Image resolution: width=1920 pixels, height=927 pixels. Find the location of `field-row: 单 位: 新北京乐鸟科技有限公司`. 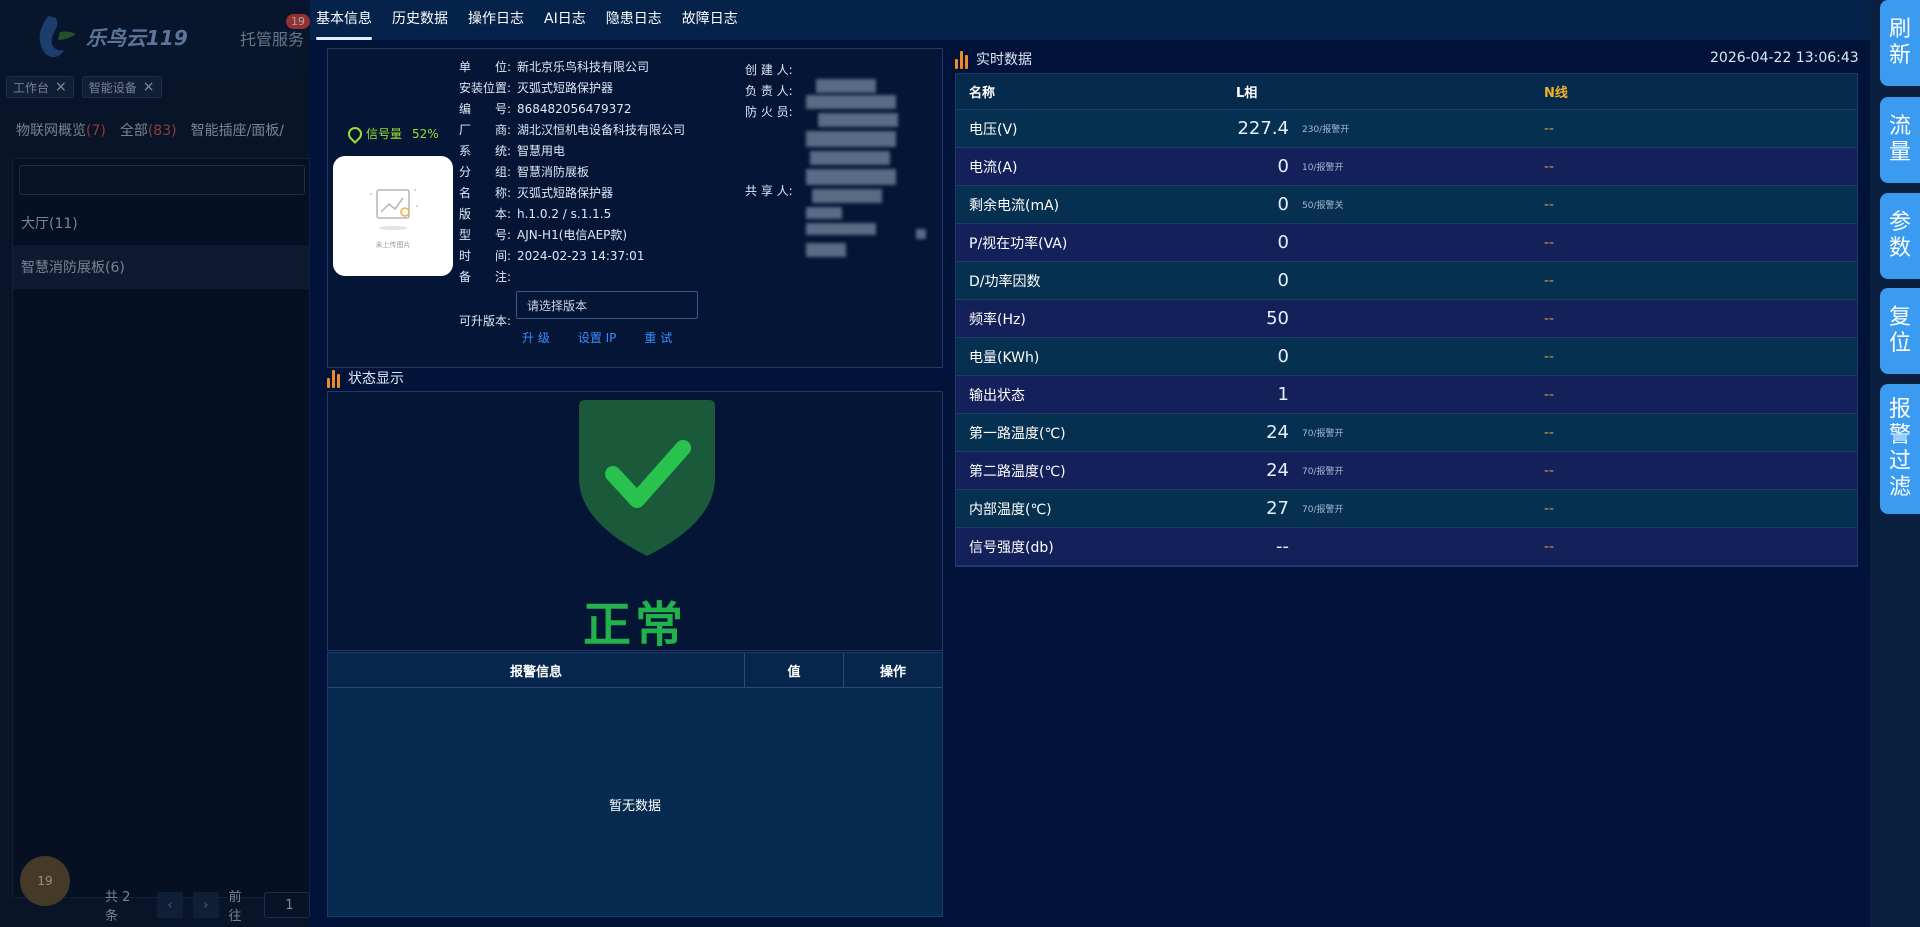

field-row: 单 位: 新北京乐鸟科技有限公司 is located at coordinates (572, 66).